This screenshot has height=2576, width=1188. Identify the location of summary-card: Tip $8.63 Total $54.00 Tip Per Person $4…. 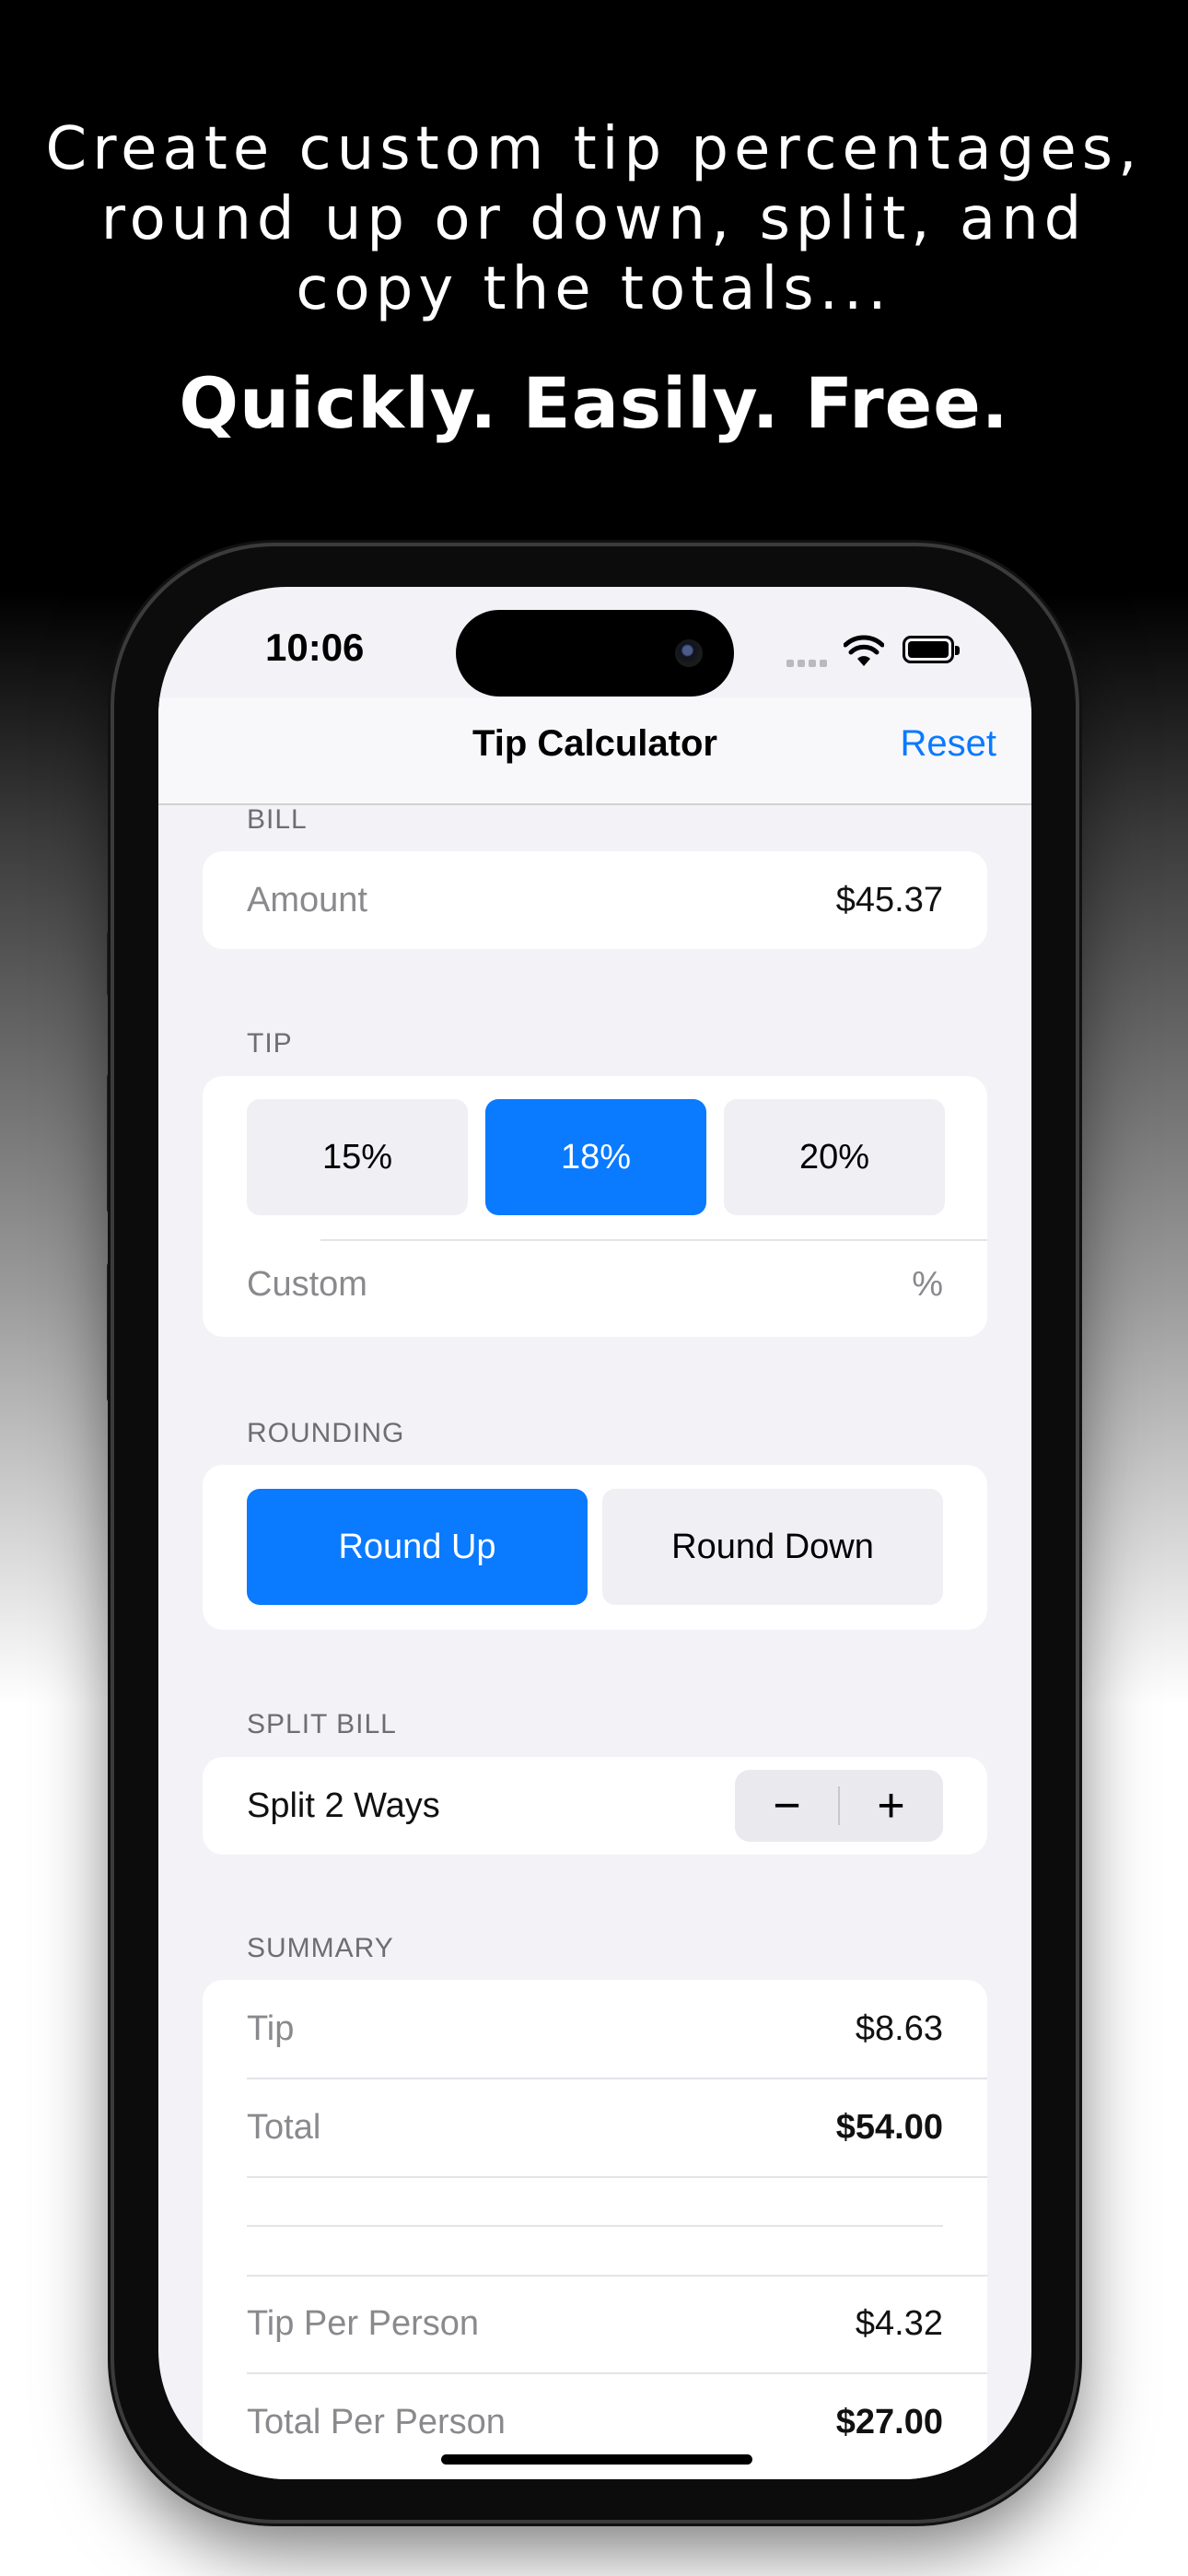
(595, 2229).